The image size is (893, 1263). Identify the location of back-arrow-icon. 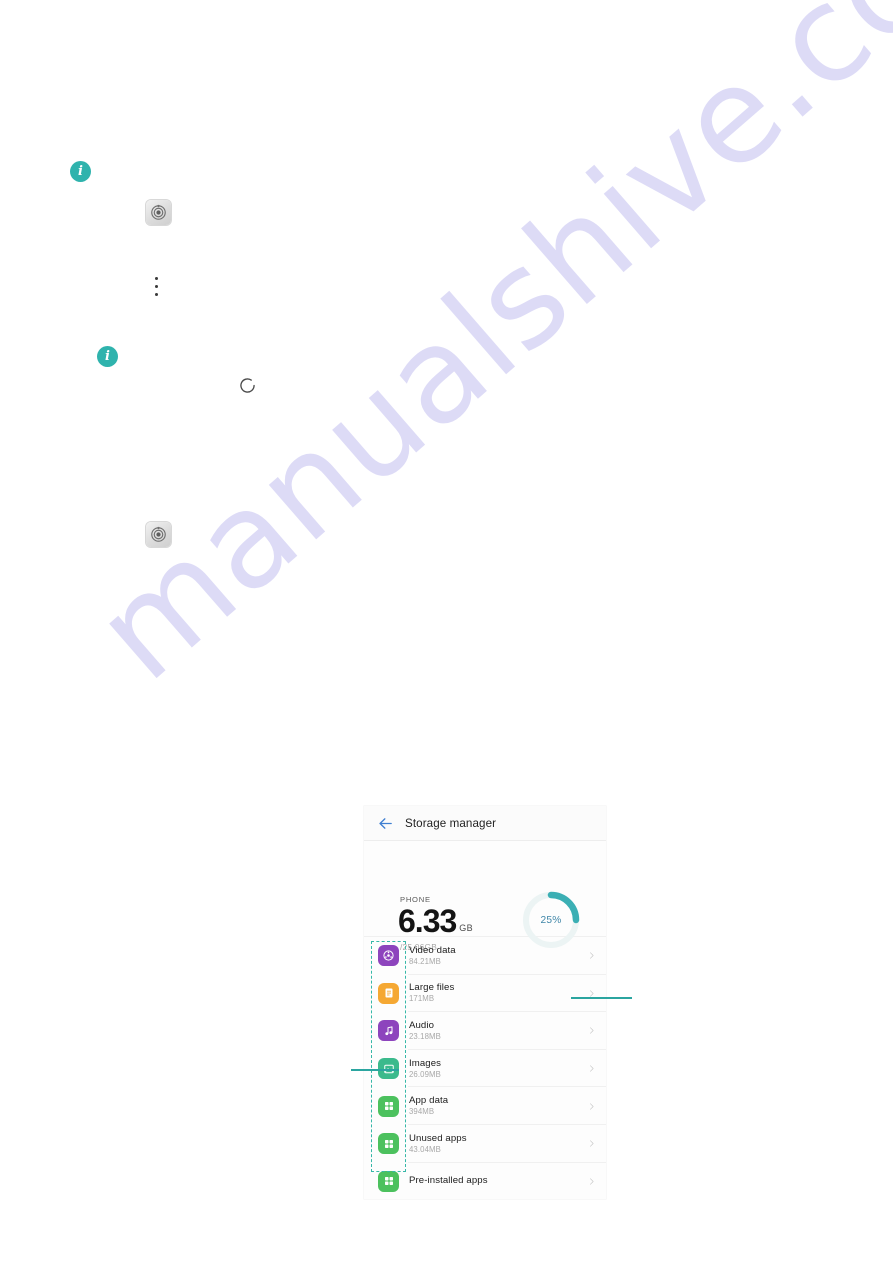
(385, 823).